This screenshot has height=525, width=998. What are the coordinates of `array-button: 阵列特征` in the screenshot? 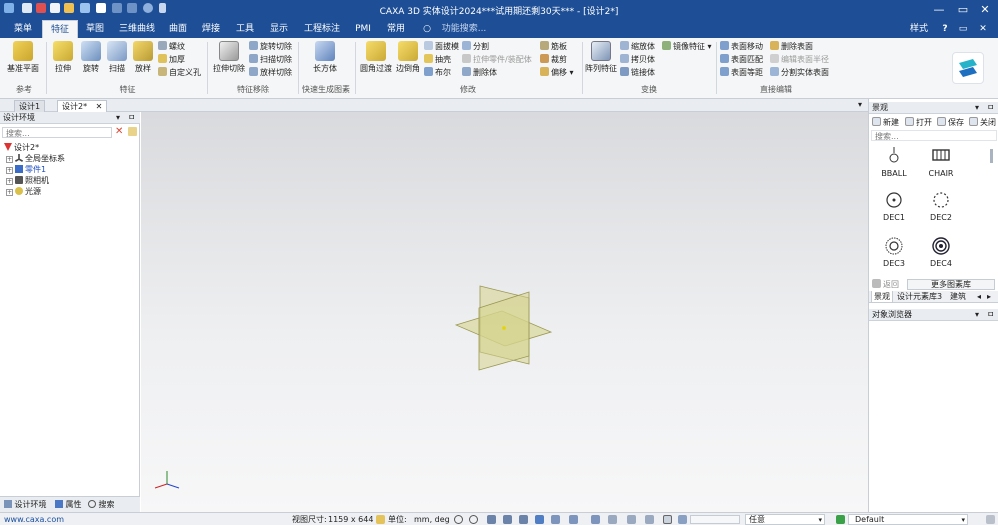 It's located at (601, 57).